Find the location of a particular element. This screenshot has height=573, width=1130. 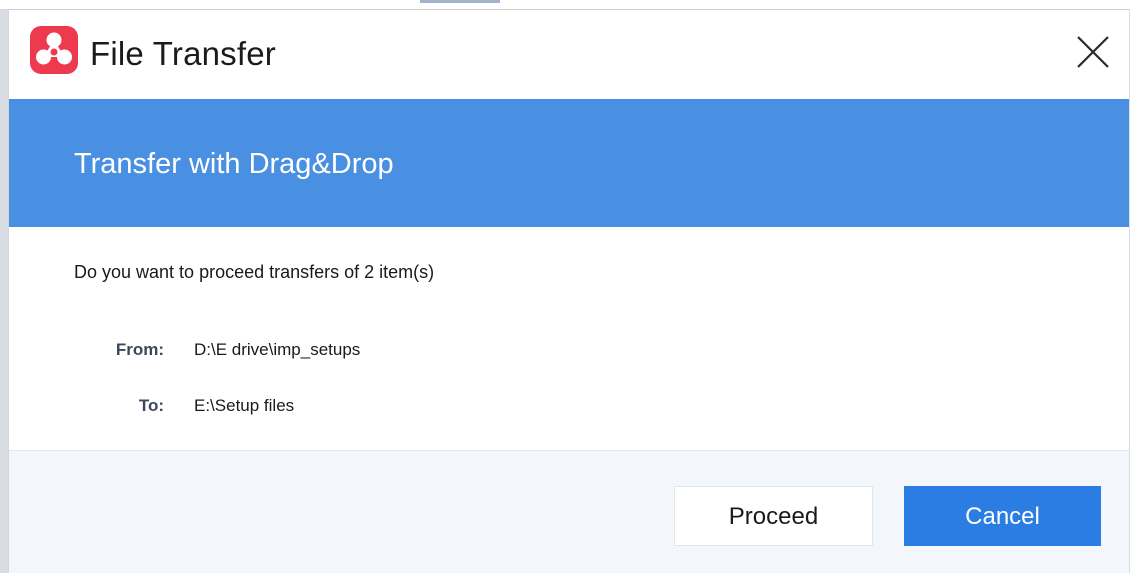

from-label: From: is located at coordinates (139, 349).